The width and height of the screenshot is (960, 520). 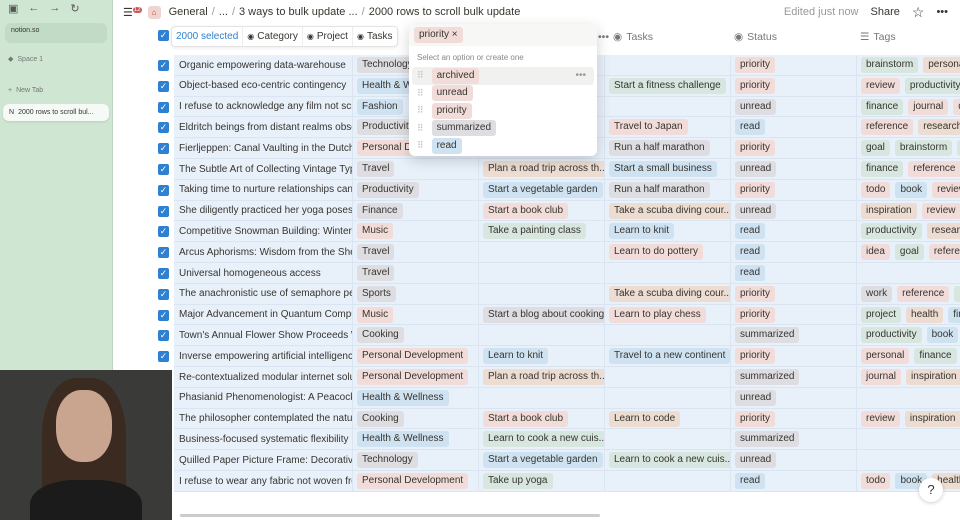 What do you see at coordinates (503, 146) in the screenshot?
I see `option-read: ⠿ read` at bounding box center [503, 146].